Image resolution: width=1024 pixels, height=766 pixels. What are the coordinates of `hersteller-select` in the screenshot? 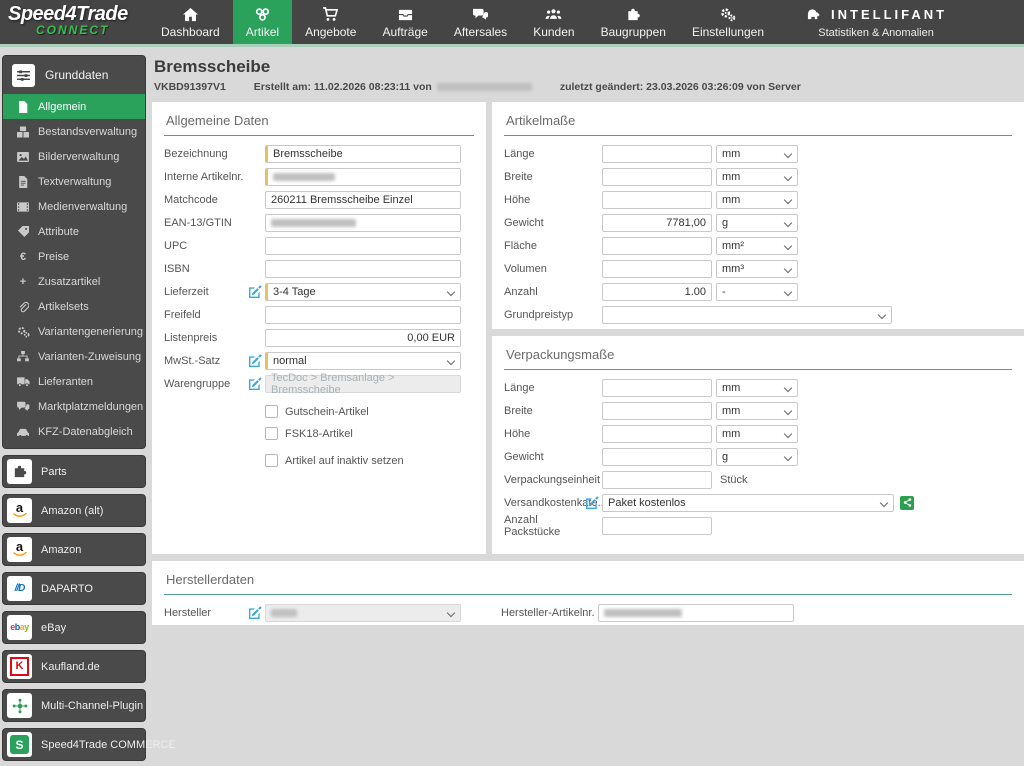 It's located at (363, 612).